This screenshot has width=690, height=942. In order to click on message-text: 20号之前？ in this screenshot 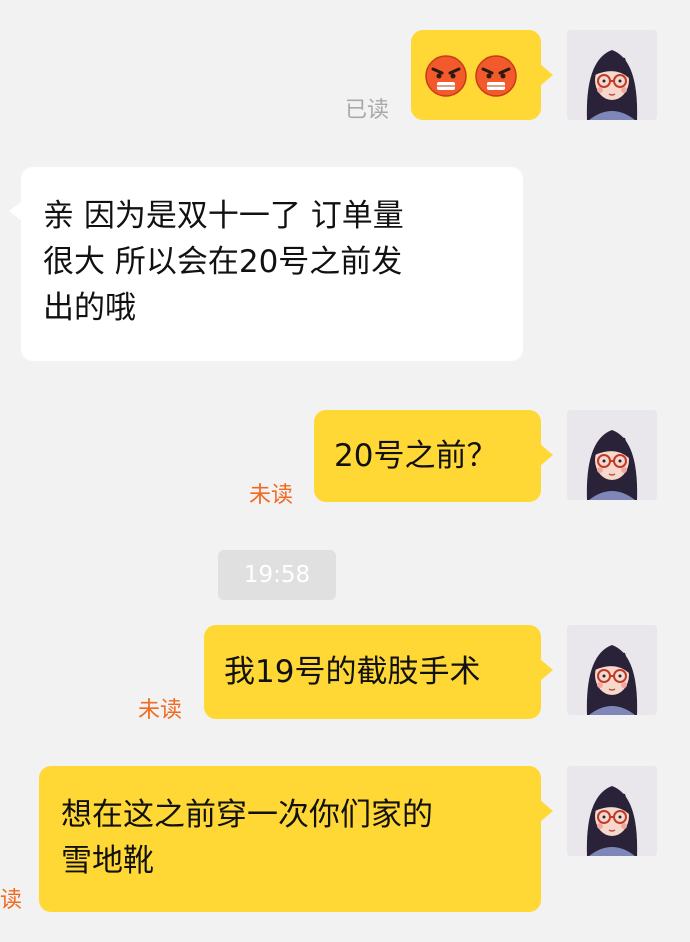, I will do `click(416, 456)`.